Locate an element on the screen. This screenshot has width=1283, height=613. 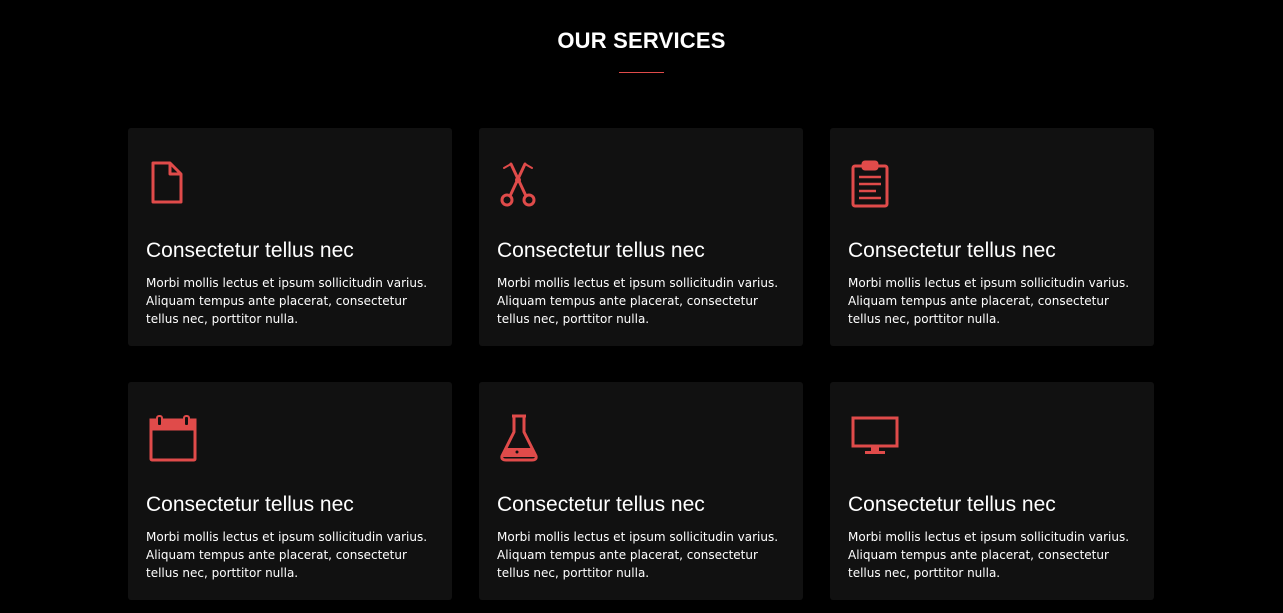
title-divider is located at coordinates (641, 72).